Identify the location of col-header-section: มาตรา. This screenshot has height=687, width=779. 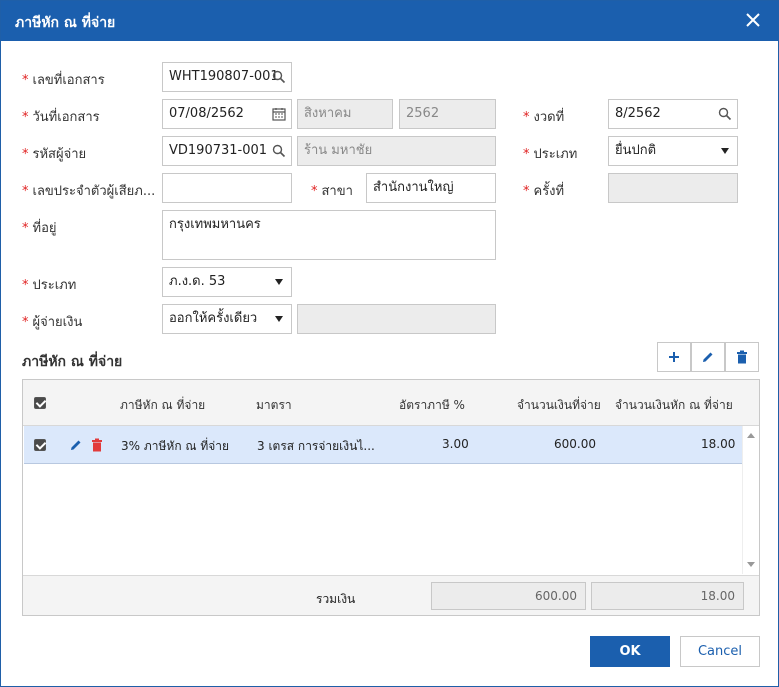
(274, 405).